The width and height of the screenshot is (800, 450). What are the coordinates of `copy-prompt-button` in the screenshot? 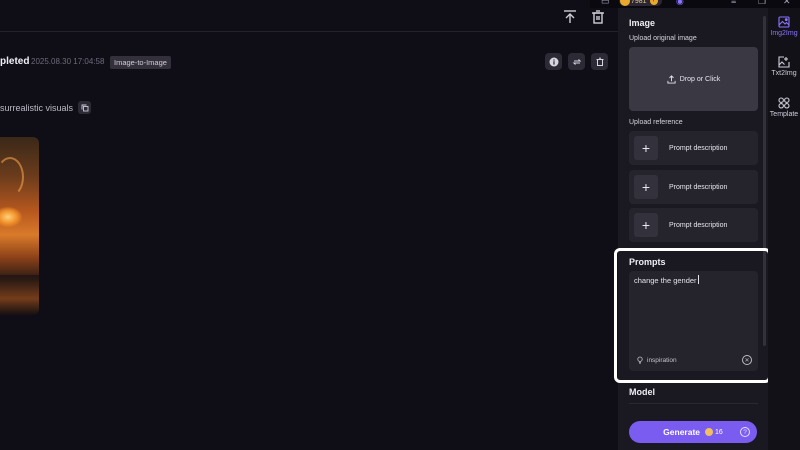 It's located at (85, 107).